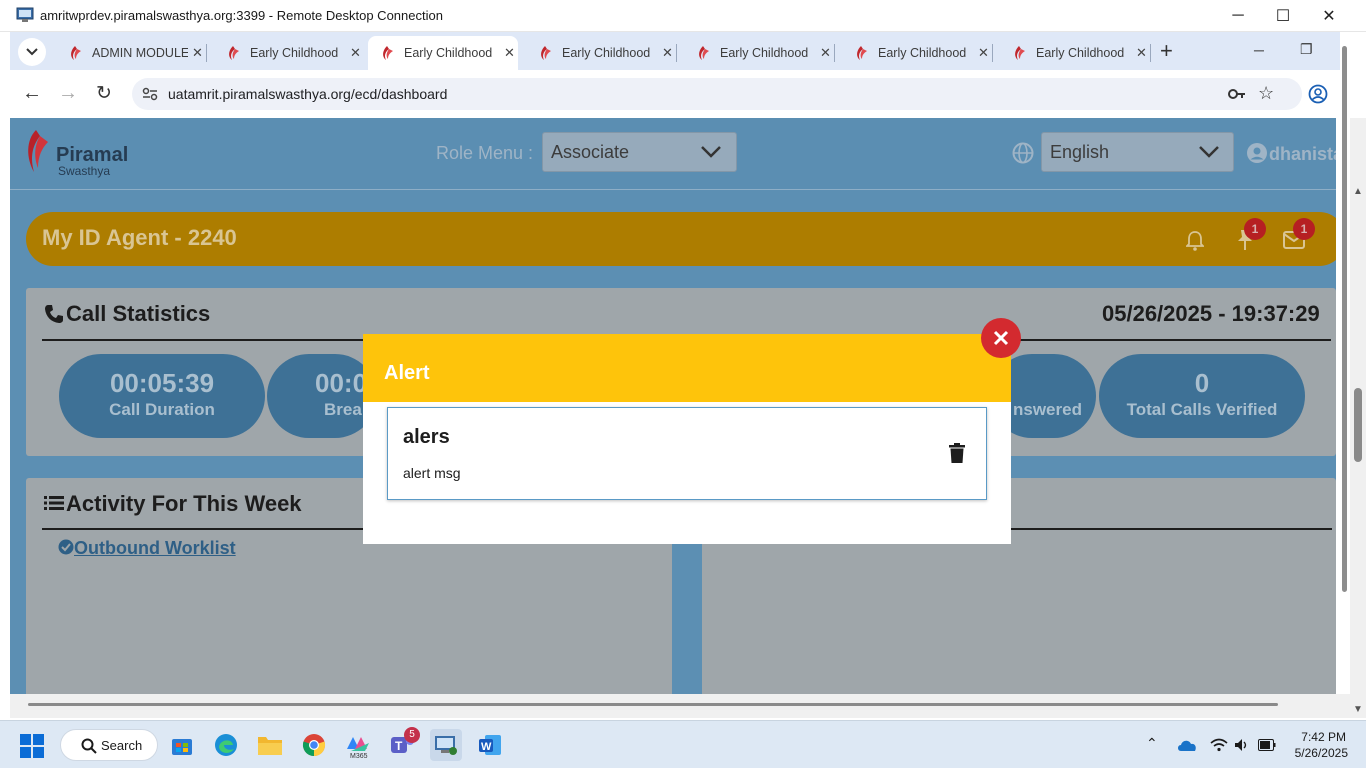 The image size is (1366, 768). I want to click on edge-icon, so click(226, 745).